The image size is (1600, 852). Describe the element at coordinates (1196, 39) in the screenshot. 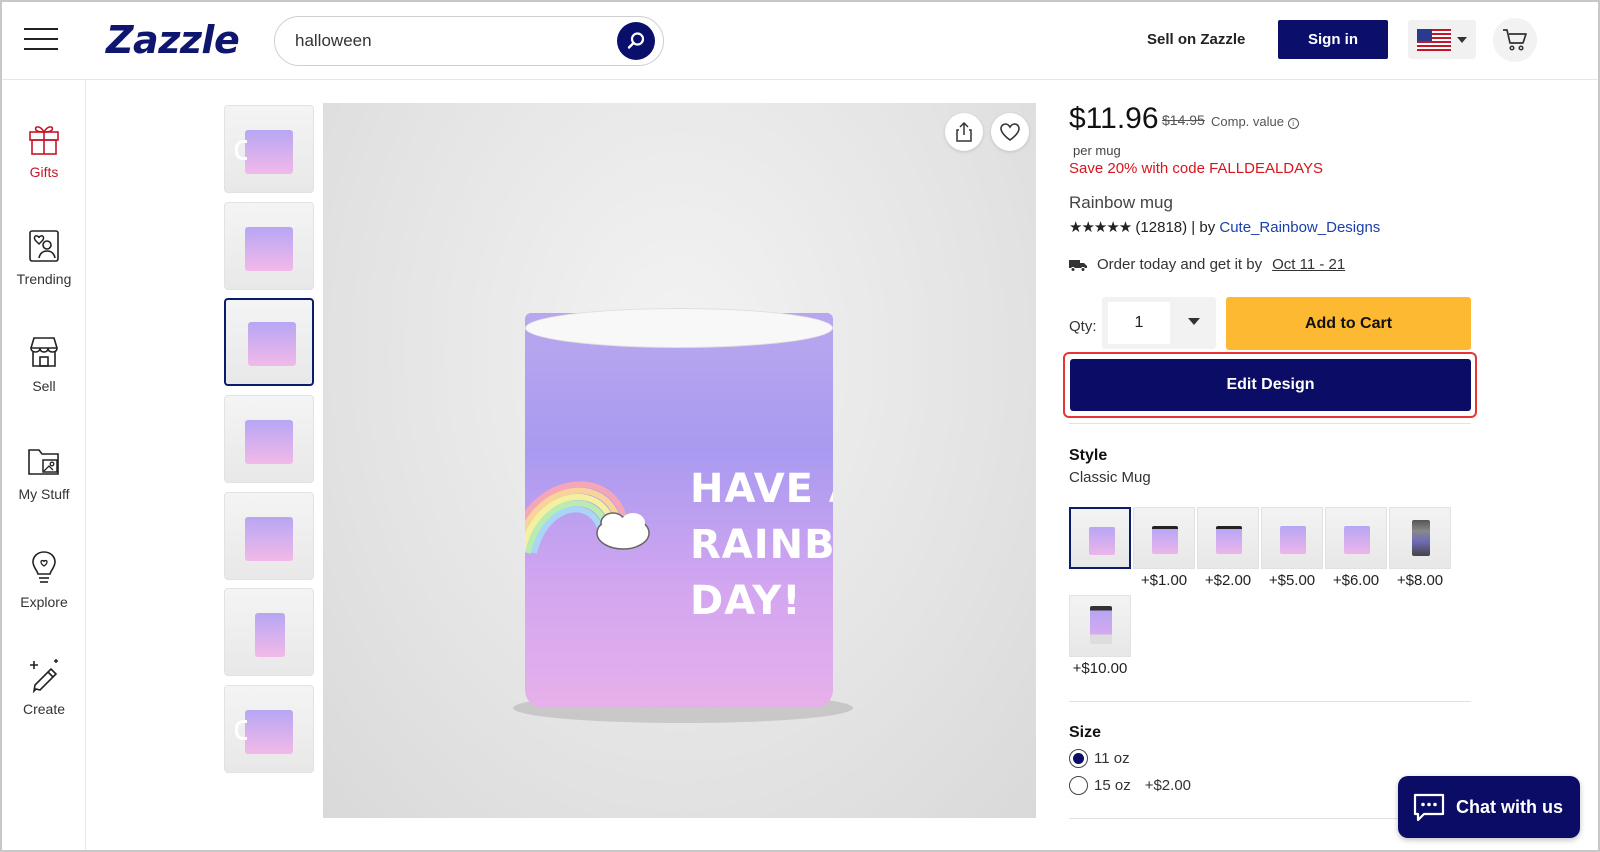

I see `sell-on-zazzle-link: Sell on Zazzle` at that location.